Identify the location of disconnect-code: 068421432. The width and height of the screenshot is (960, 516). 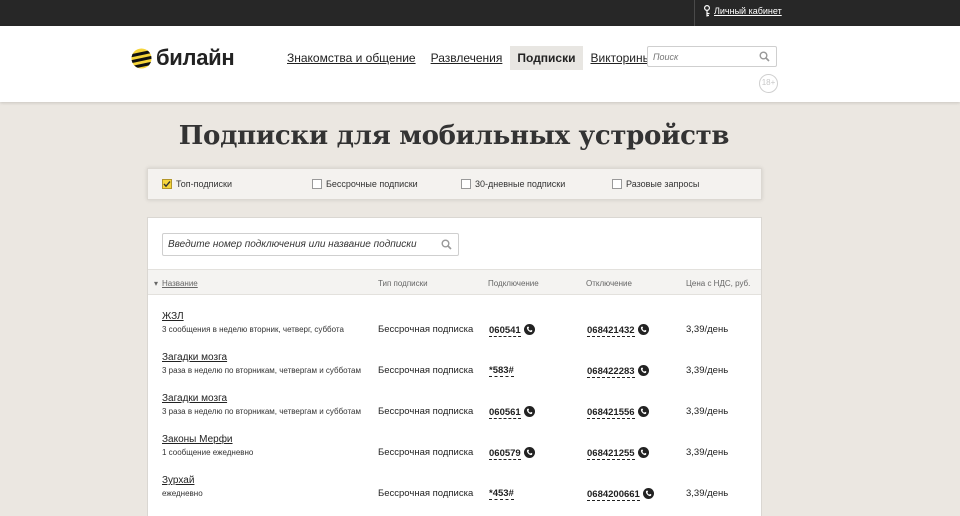
(618, 331).